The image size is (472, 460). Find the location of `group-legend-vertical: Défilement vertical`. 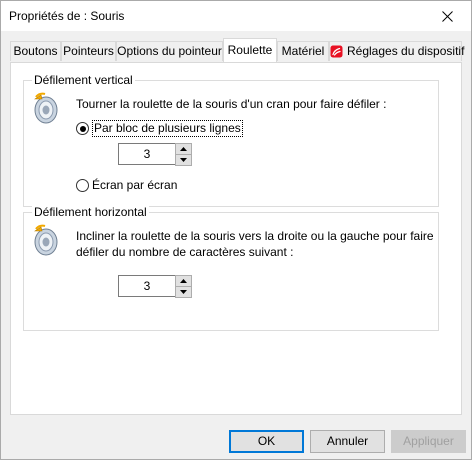

group-legend-vertical: Défilement vertical is located at coordinates (83, 80).